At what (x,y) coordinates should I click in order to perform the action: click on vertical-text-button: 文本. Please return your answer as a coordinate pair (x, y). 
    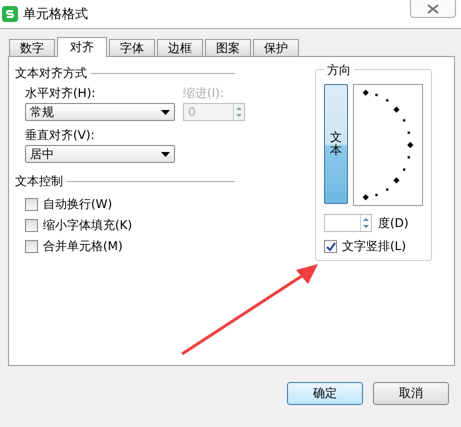
    Looking at the image, I should click on (336, 144).